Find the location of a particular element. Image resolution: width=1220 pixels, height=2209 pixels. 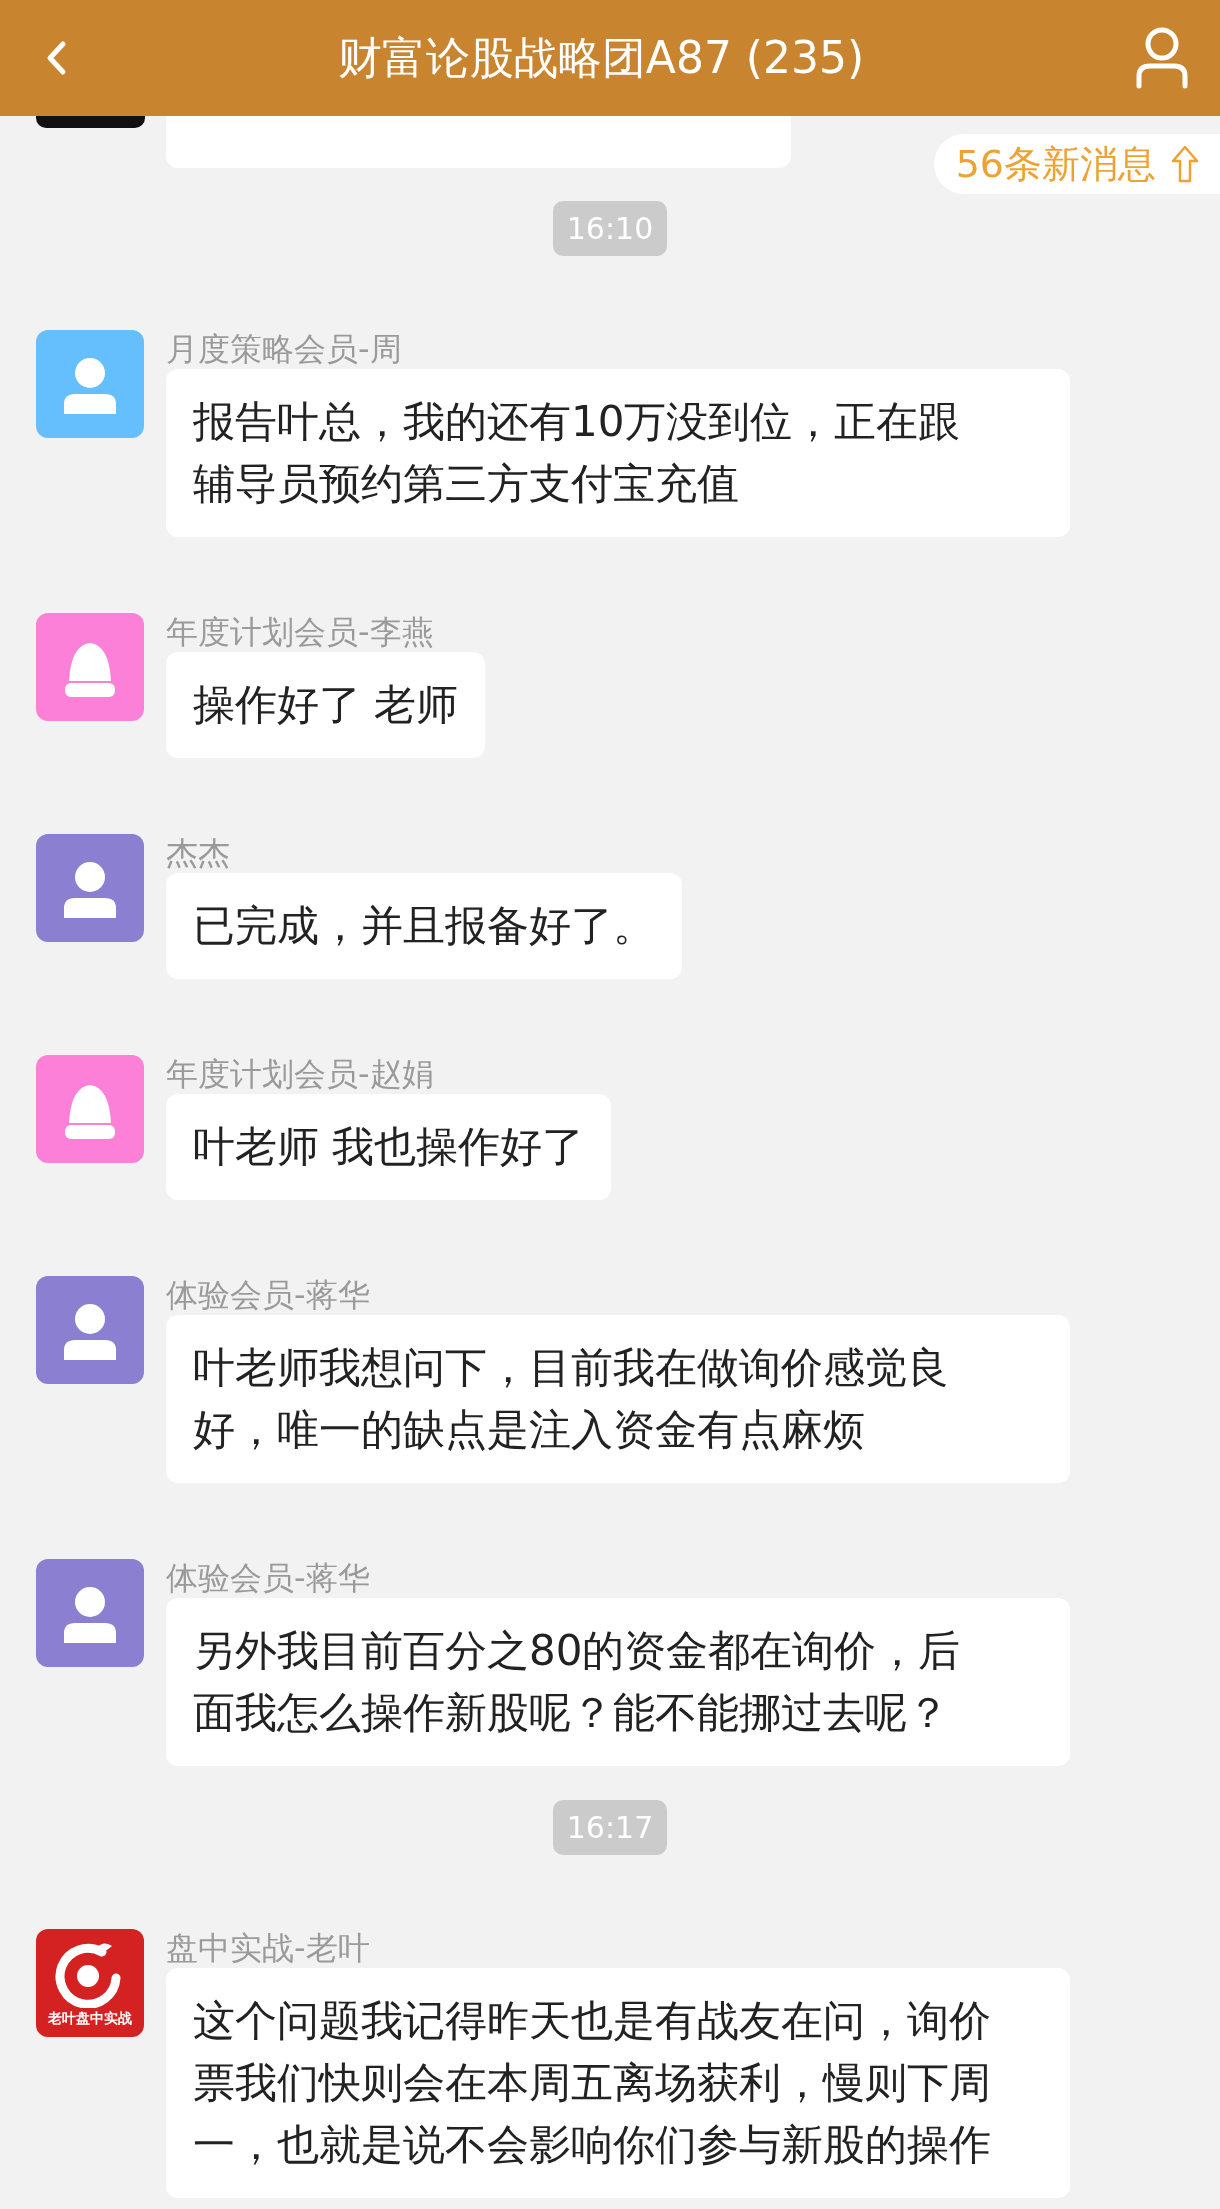

message-text: 叶老师 我也操作好了 is located at coordinates (389, 1147).